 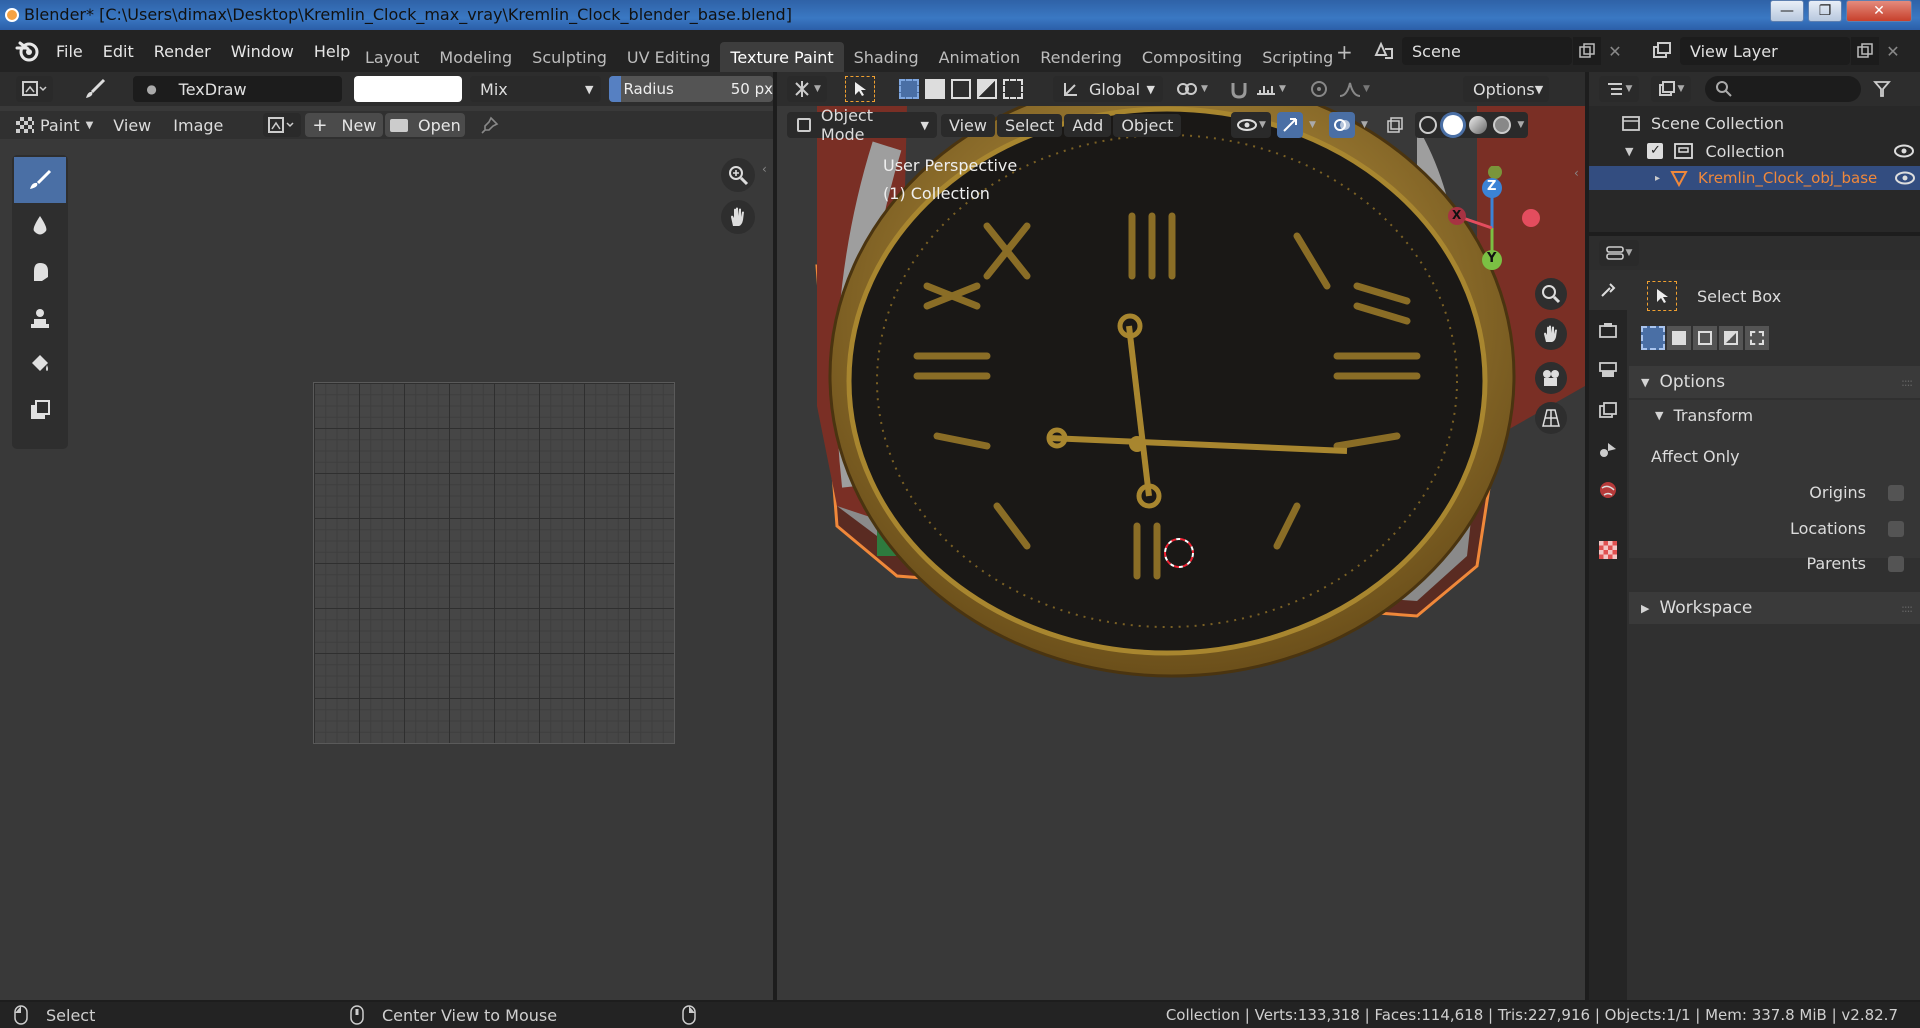 What do you see at coordinates (1657, 178) in the screenshot?
I see `expand-arrow-icon: ▸` at bounding box center [1657, 178].